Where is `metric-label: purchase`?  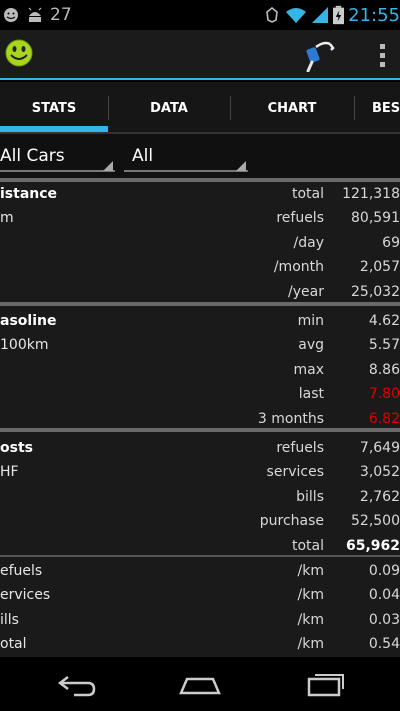 metric-label: purchase is located at coordinates (291, 521).